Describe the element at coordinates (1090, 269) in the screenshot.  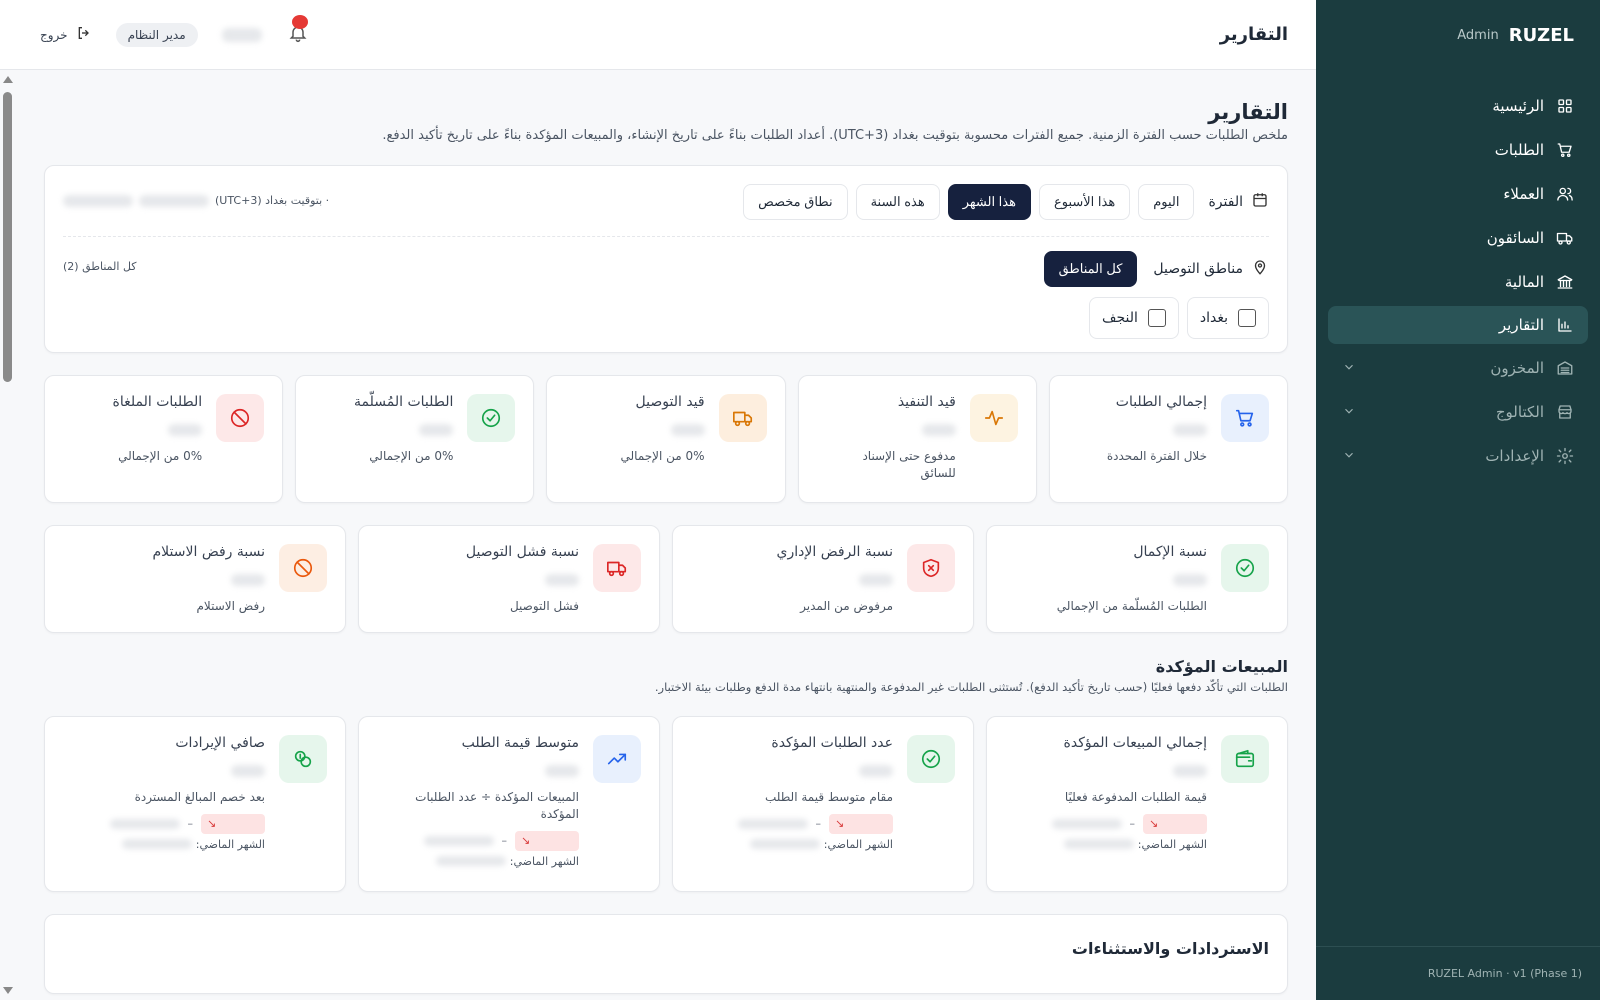
I see `all-regions-button: كل المناطق` at that location.